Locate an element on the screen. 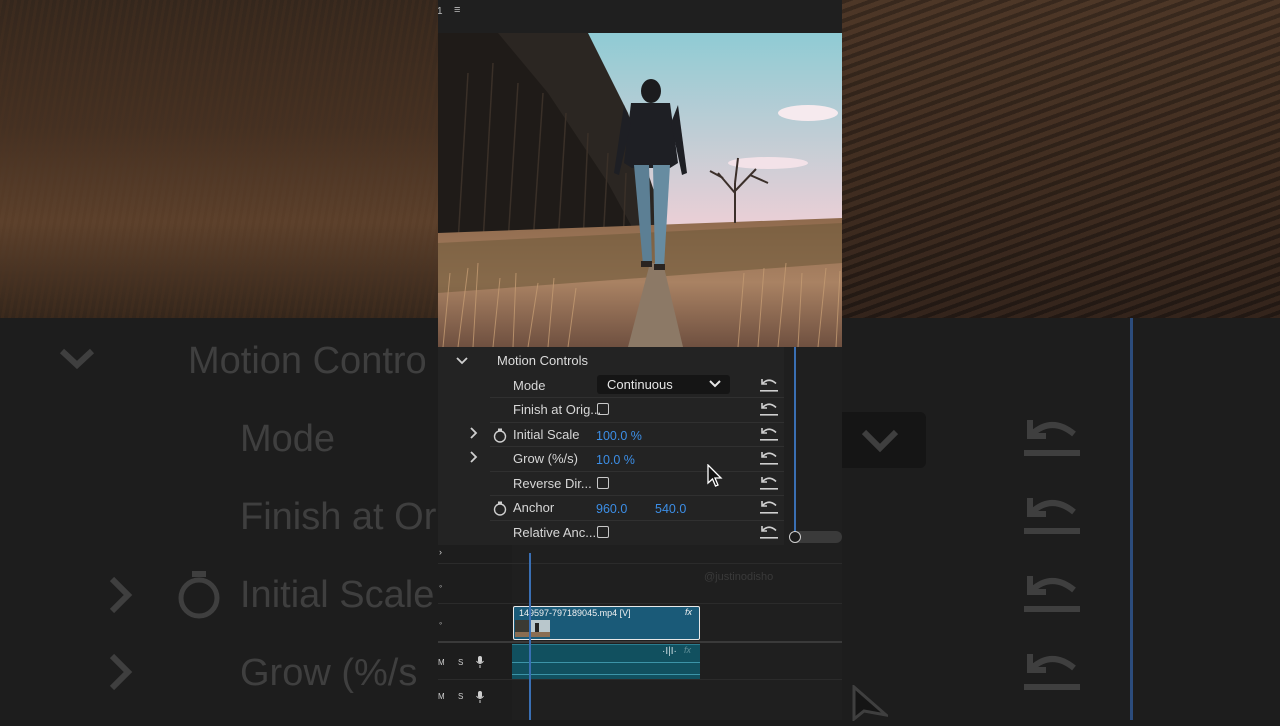  ghost-initial-scale-label: Initial Scale is located at coordinates (337, 595).